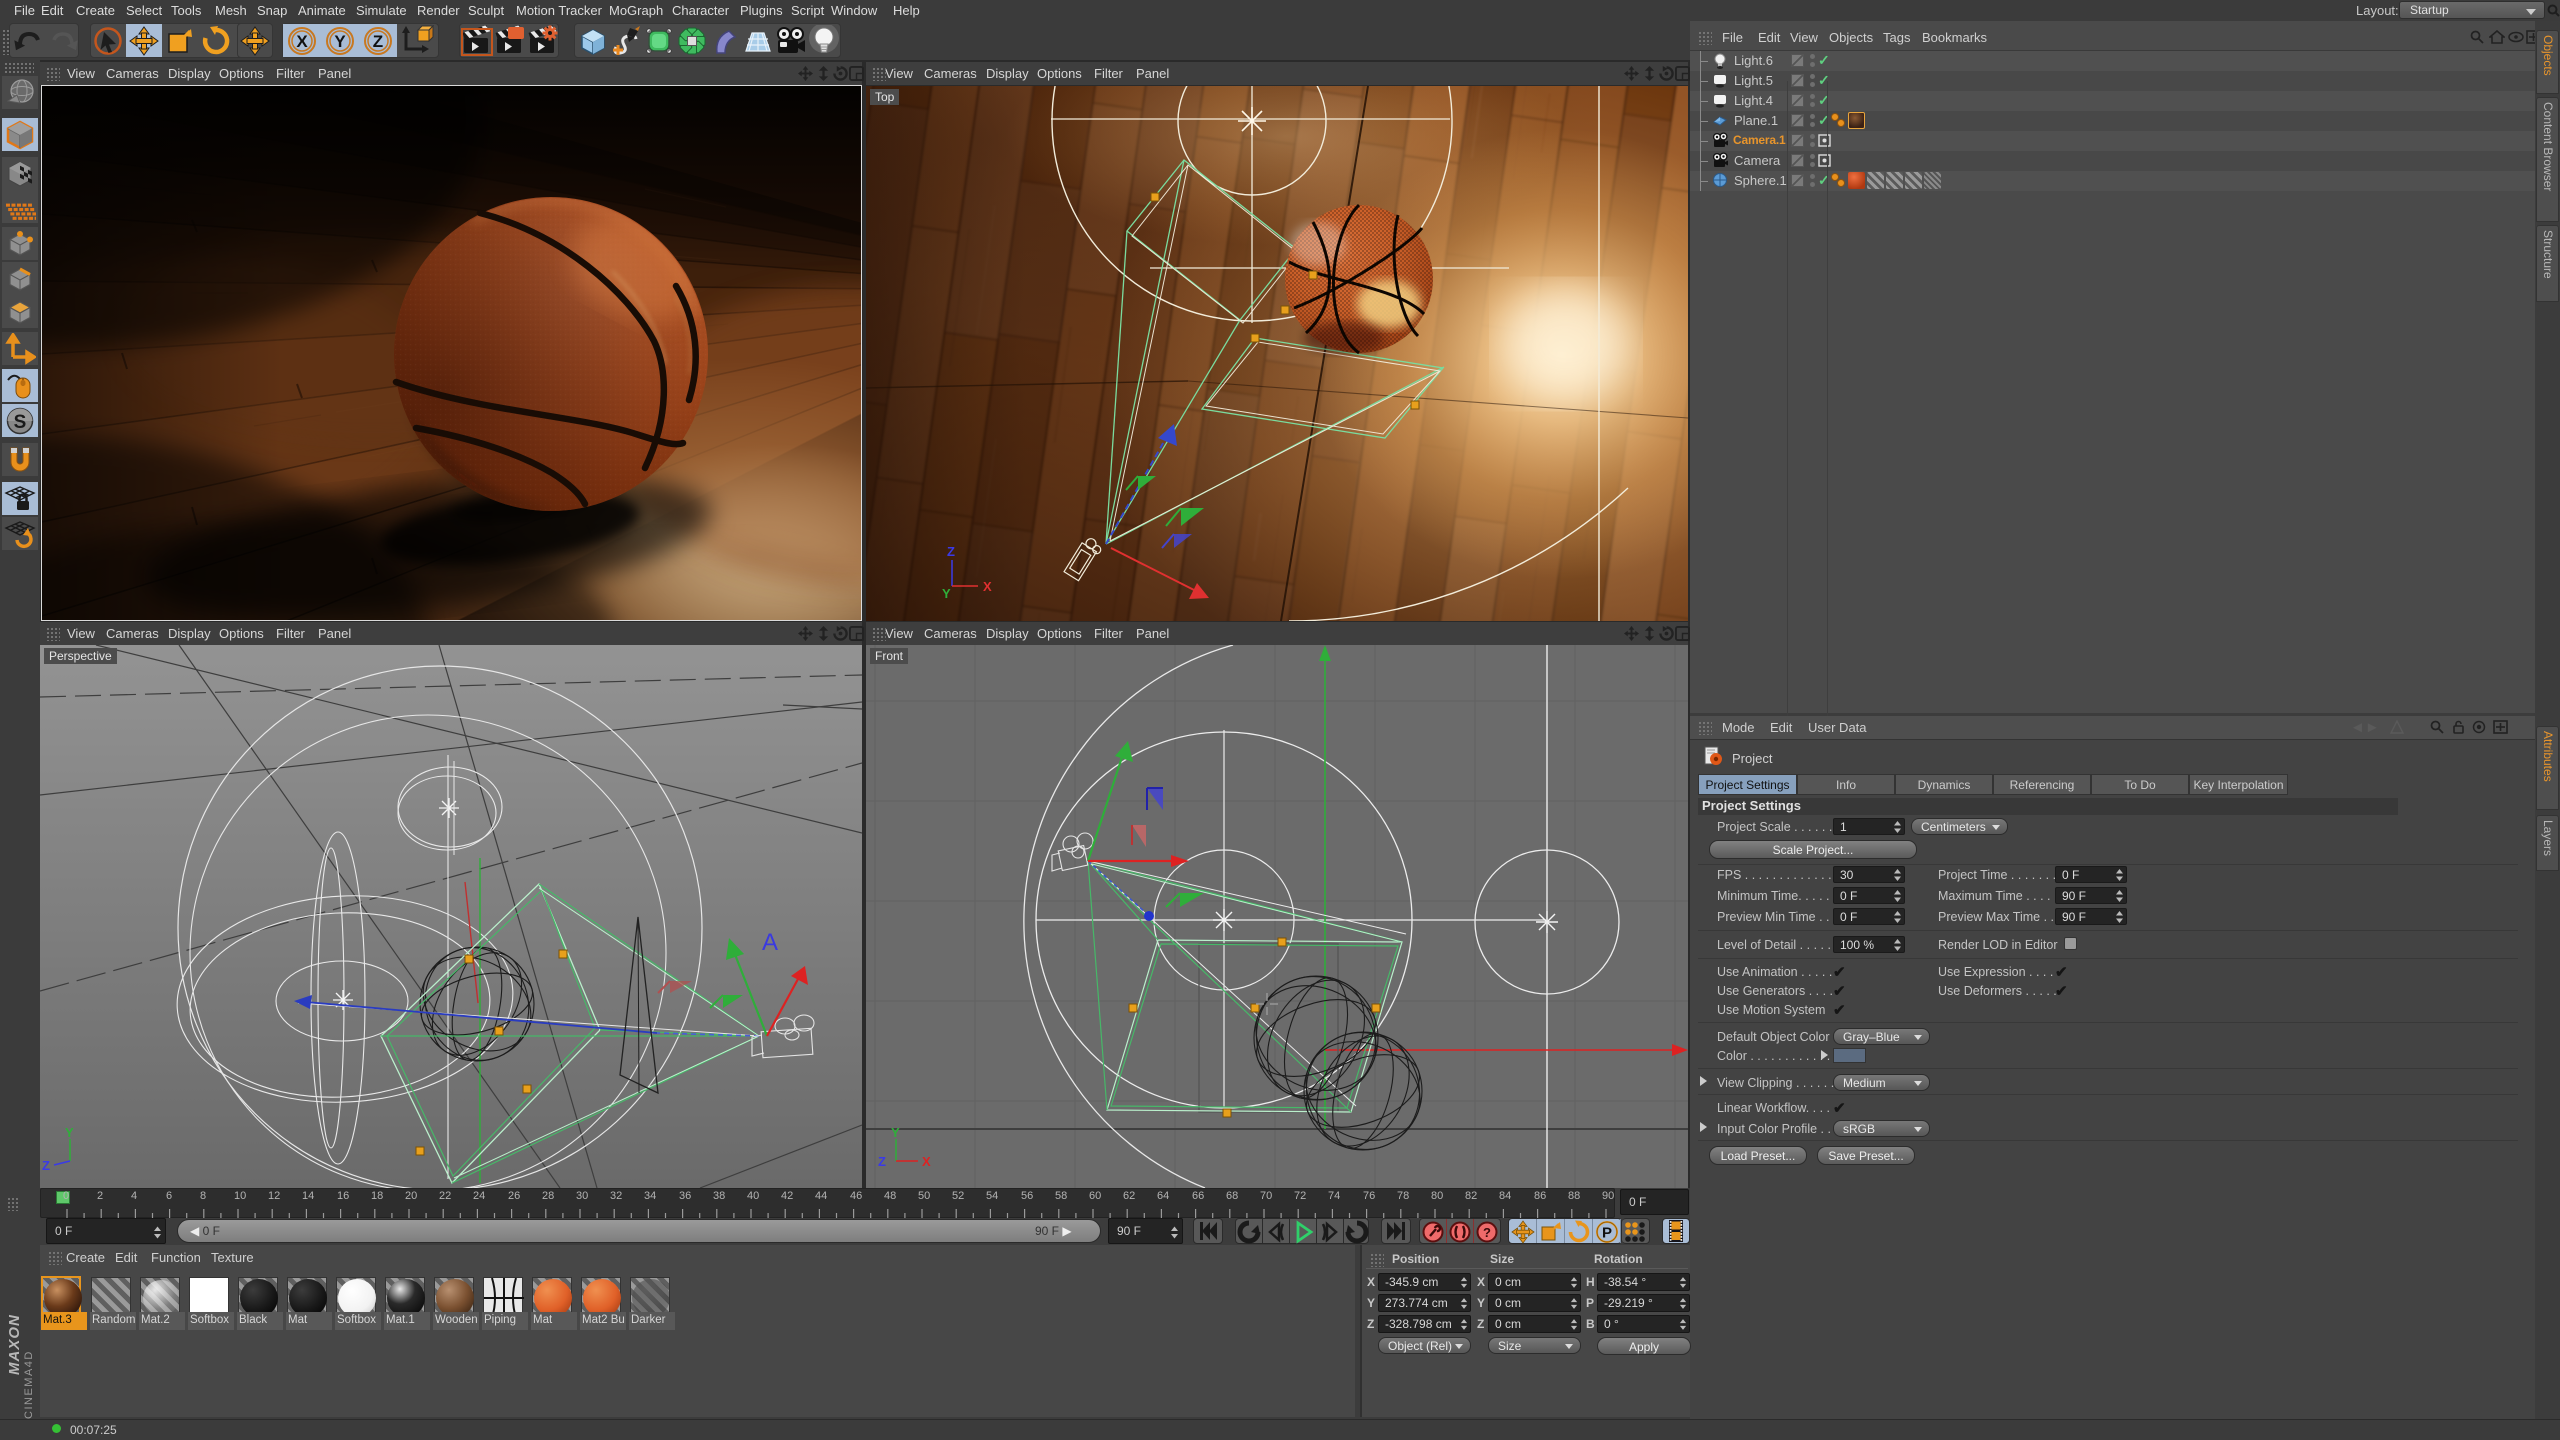 The height and width of the screenshot is (1440, 2560). Describe the element at coordinates (1607, 1233) in the screenshot. I see `svg-text: P` at that location.